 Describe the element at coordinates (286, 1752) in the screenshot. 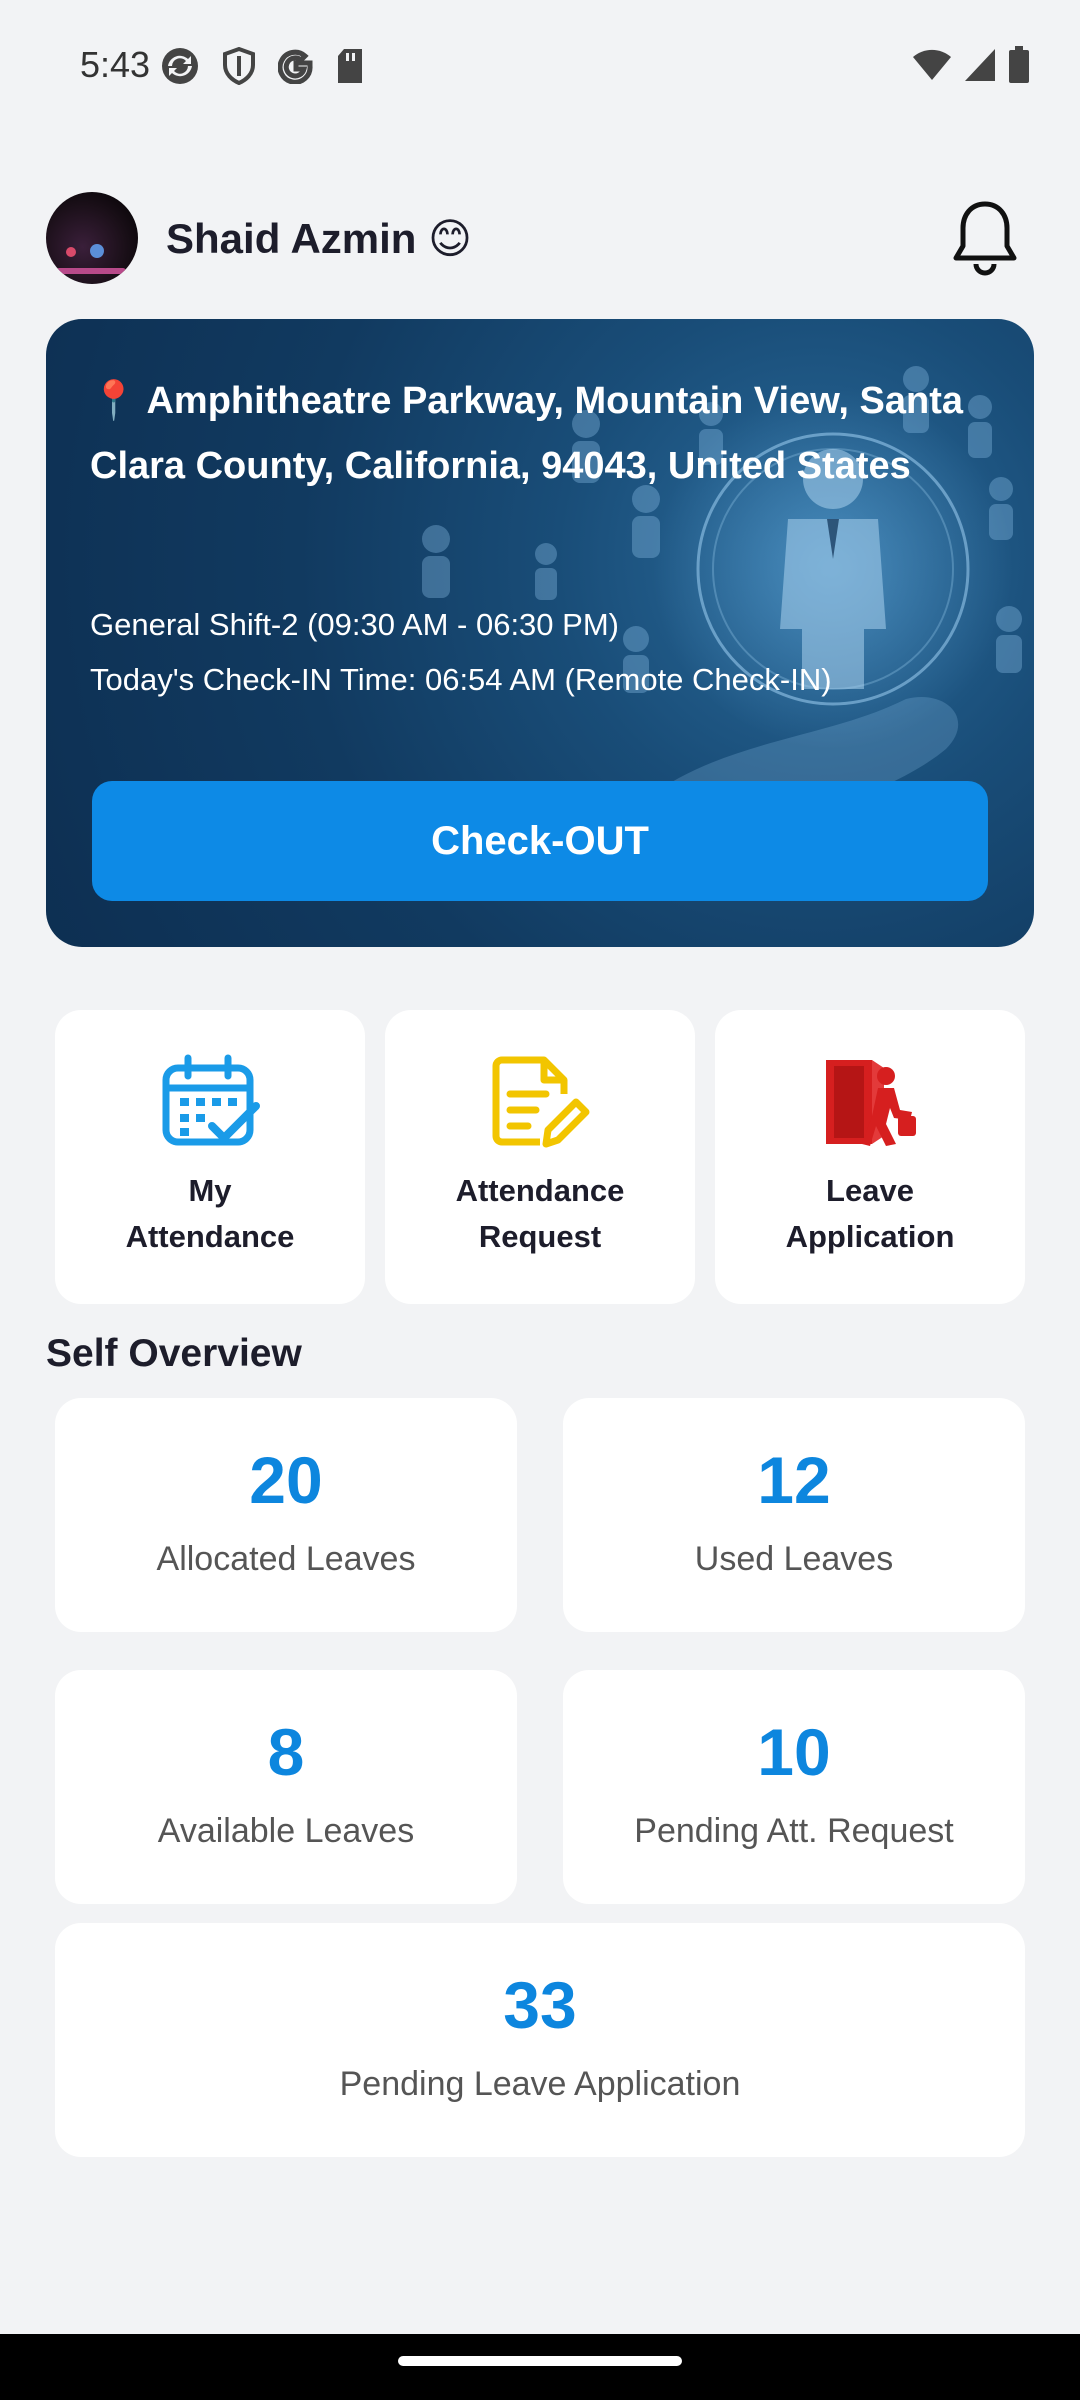

I see `stat-value: 8` at that location.